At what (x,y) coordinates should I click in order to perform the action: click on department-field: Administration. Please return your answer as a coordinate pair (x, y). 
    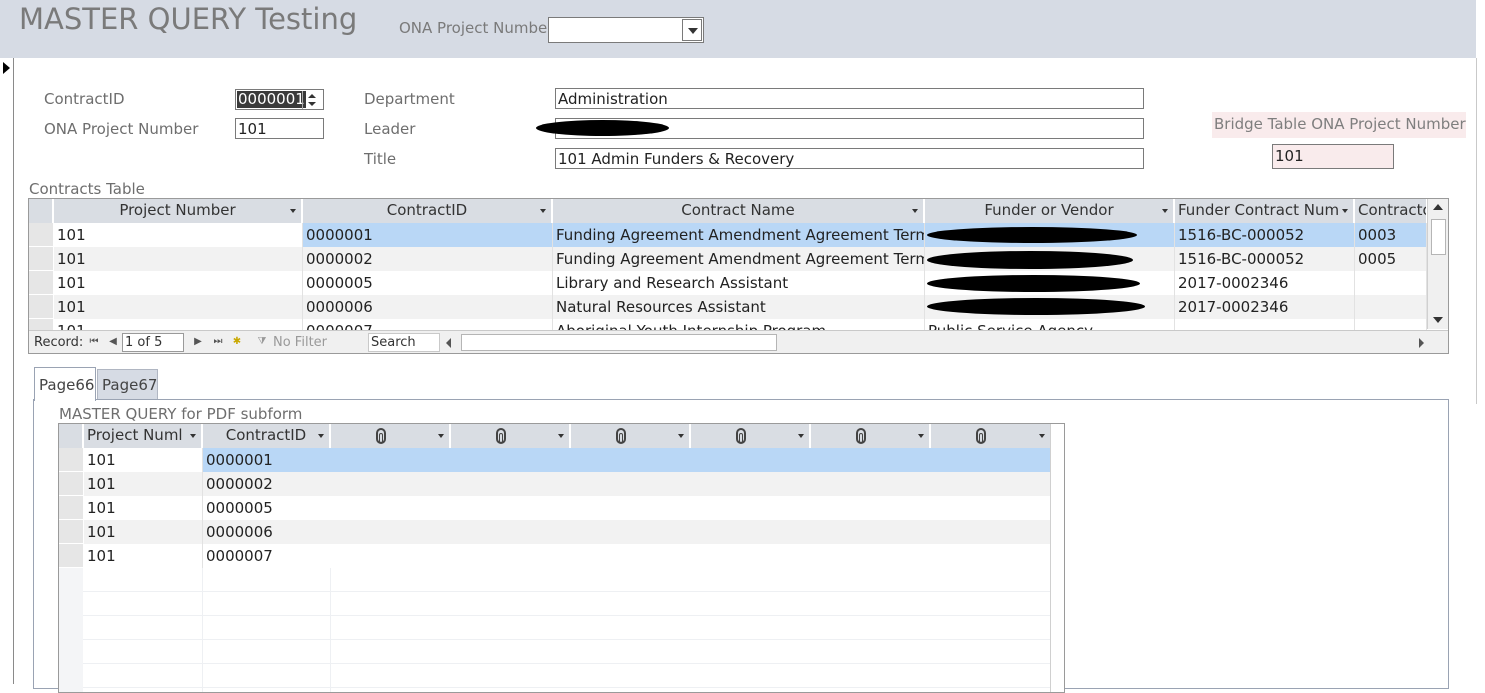
    Looking at the image, I should click on (849, 98).